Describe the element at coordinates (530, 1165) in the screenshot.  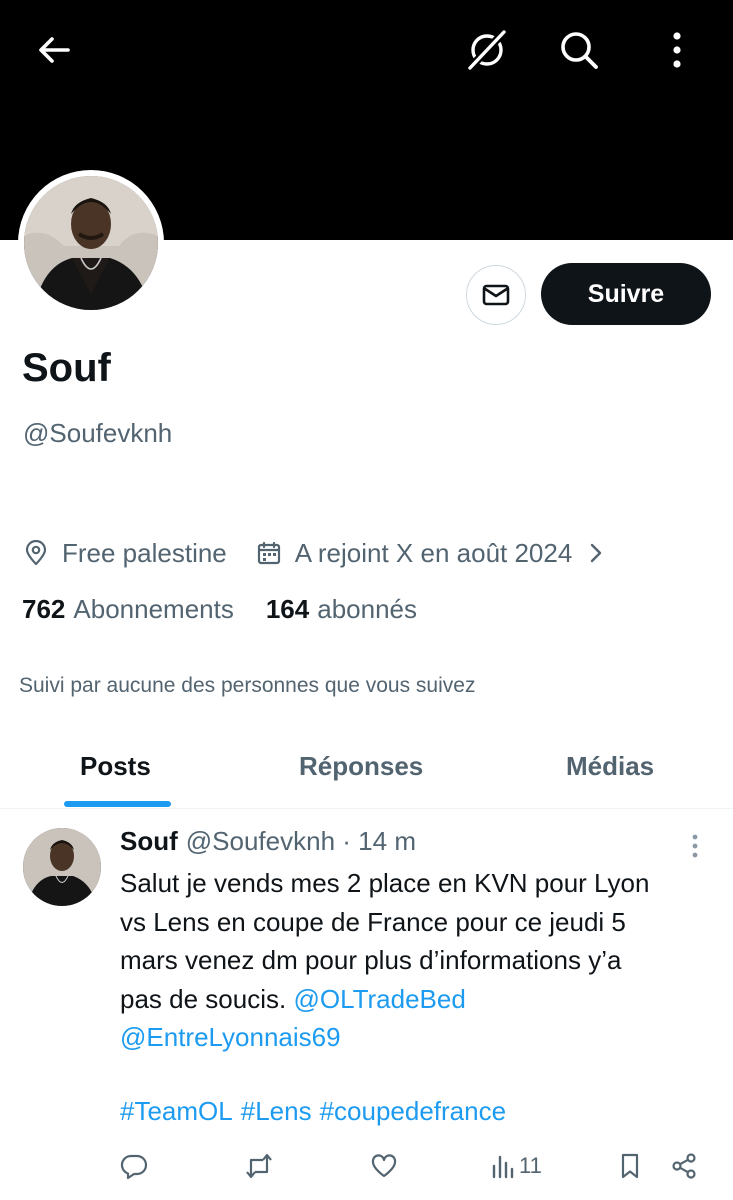
I see `views-count: 11` at that location.